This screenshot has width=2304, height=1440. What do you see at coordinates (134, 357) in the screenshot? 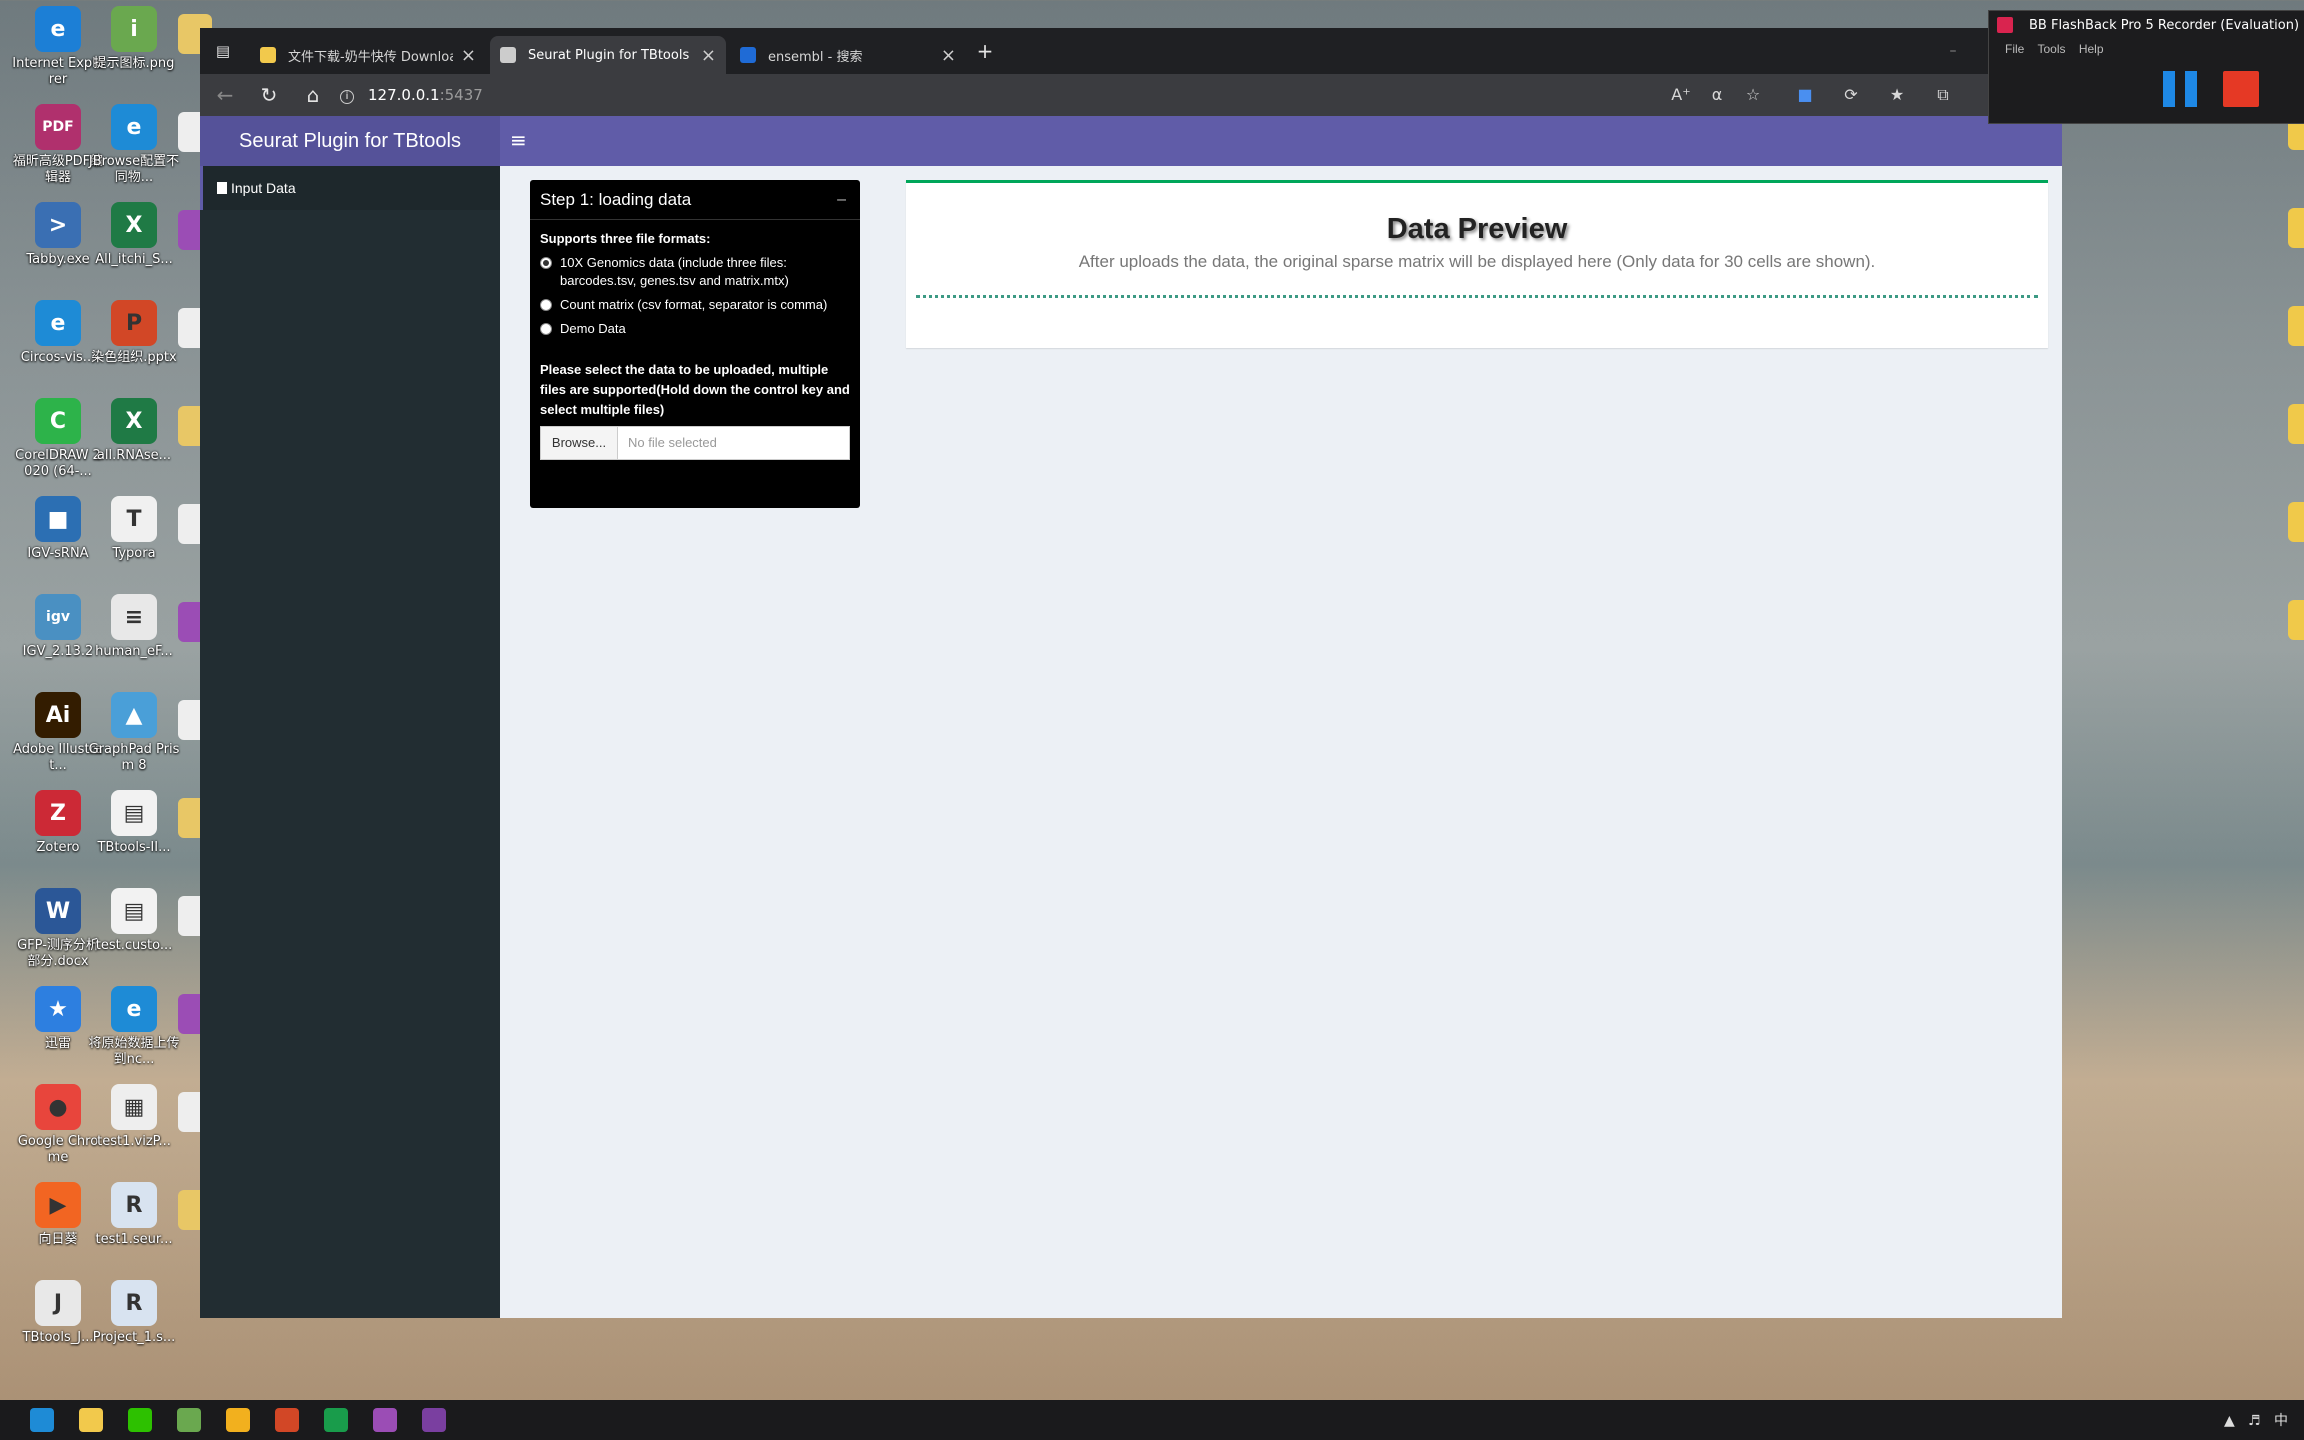
I see `desktop-icon-label: 染色组织.pptx` at bounding box center [134, 357].